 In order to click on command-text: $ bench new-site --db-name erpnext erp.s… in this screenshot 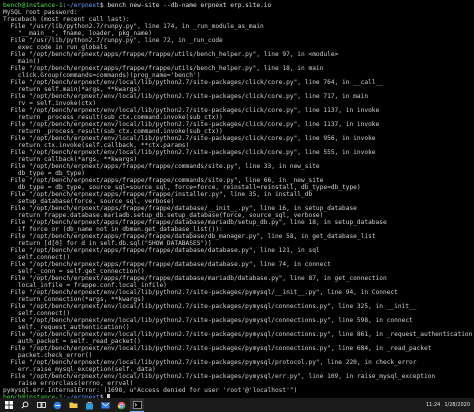, I will do `click(185, 5)`.